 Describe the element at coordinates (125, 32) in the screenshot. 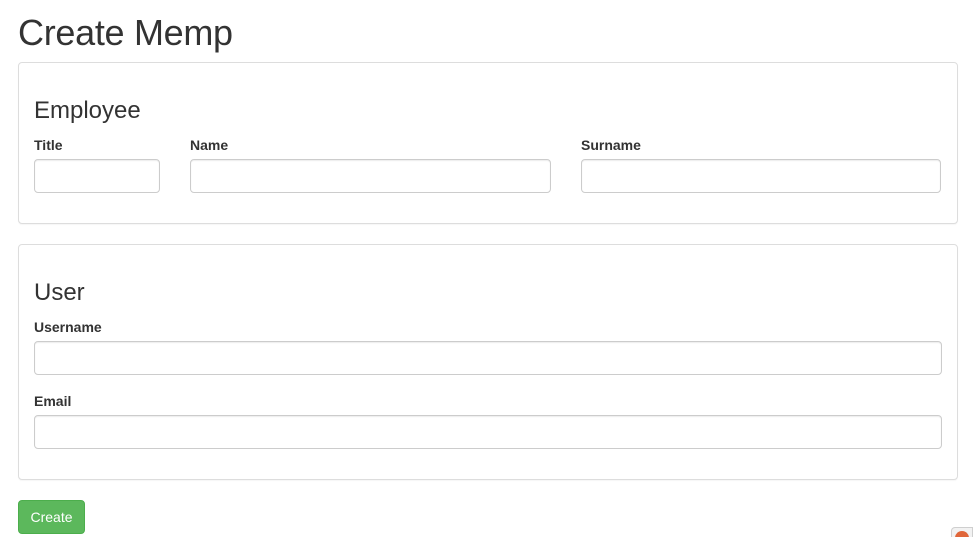

I see `page-title: Create Memp` at that location.